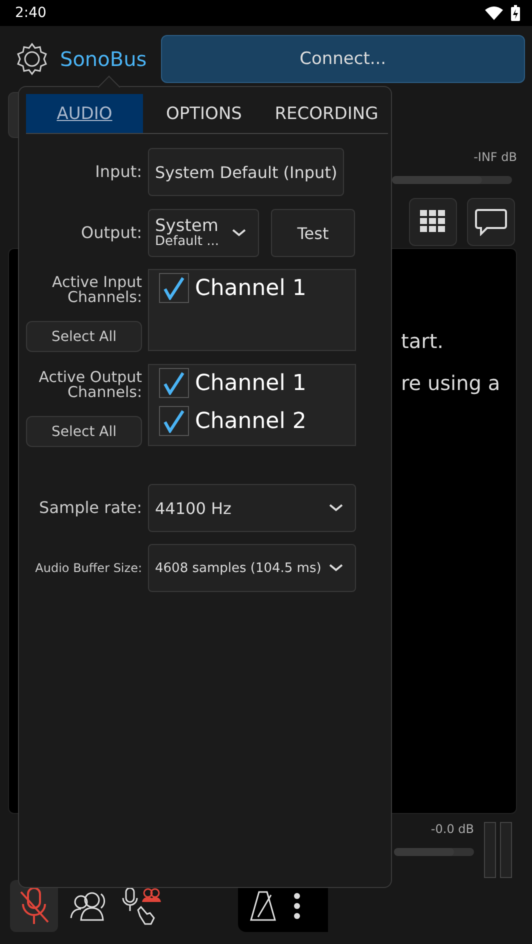  What do you see at coordinates (252, 508) in the screenshot?
I see `sample-rate-dropdown: 44100 Hz` at bounding box center [252, 508].